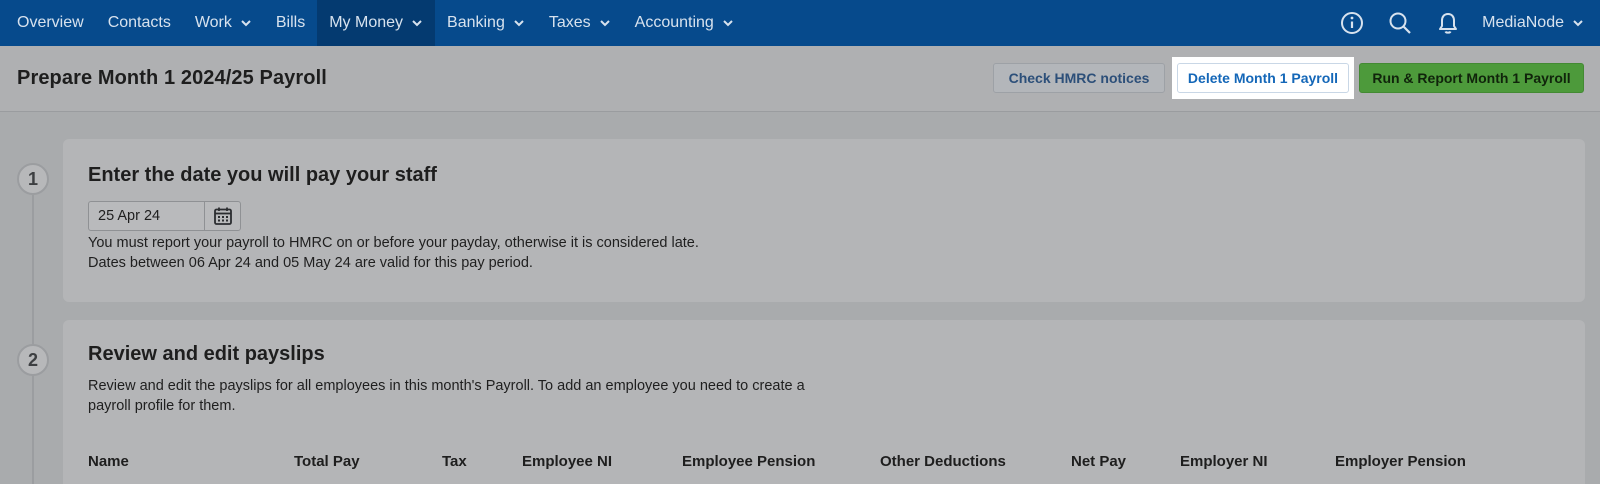 The width and height of the screenshot is (1600, 484). I want to click on step2-help-line-2: payroll profile for them., so click(162, 406).